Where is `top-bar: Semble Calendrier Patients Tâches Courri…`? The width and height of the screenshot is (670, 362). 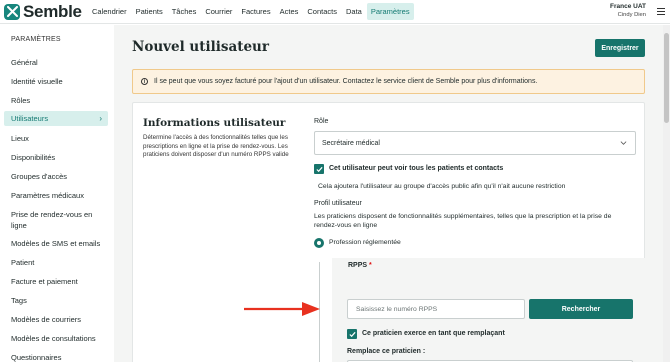 top-bar: Semble Calendrier Patients Tâches Courri… is located at coordinates (335, 12).